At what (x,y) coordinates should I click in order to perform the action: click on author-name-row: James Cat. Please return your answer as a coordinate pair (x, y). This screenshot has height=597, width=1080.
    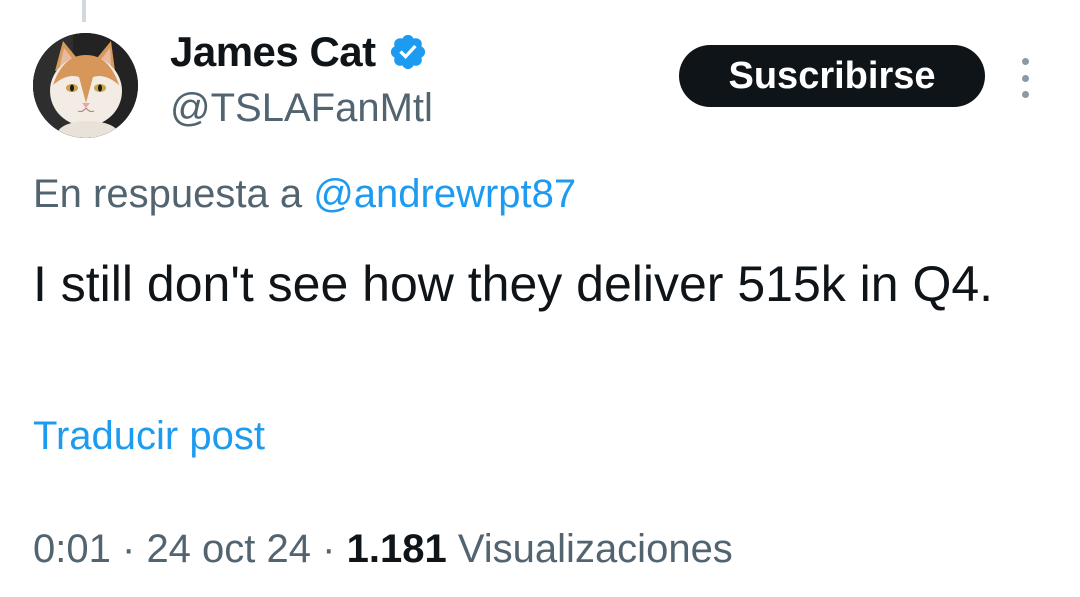
    Looking at the image, I should click on (299, 52).